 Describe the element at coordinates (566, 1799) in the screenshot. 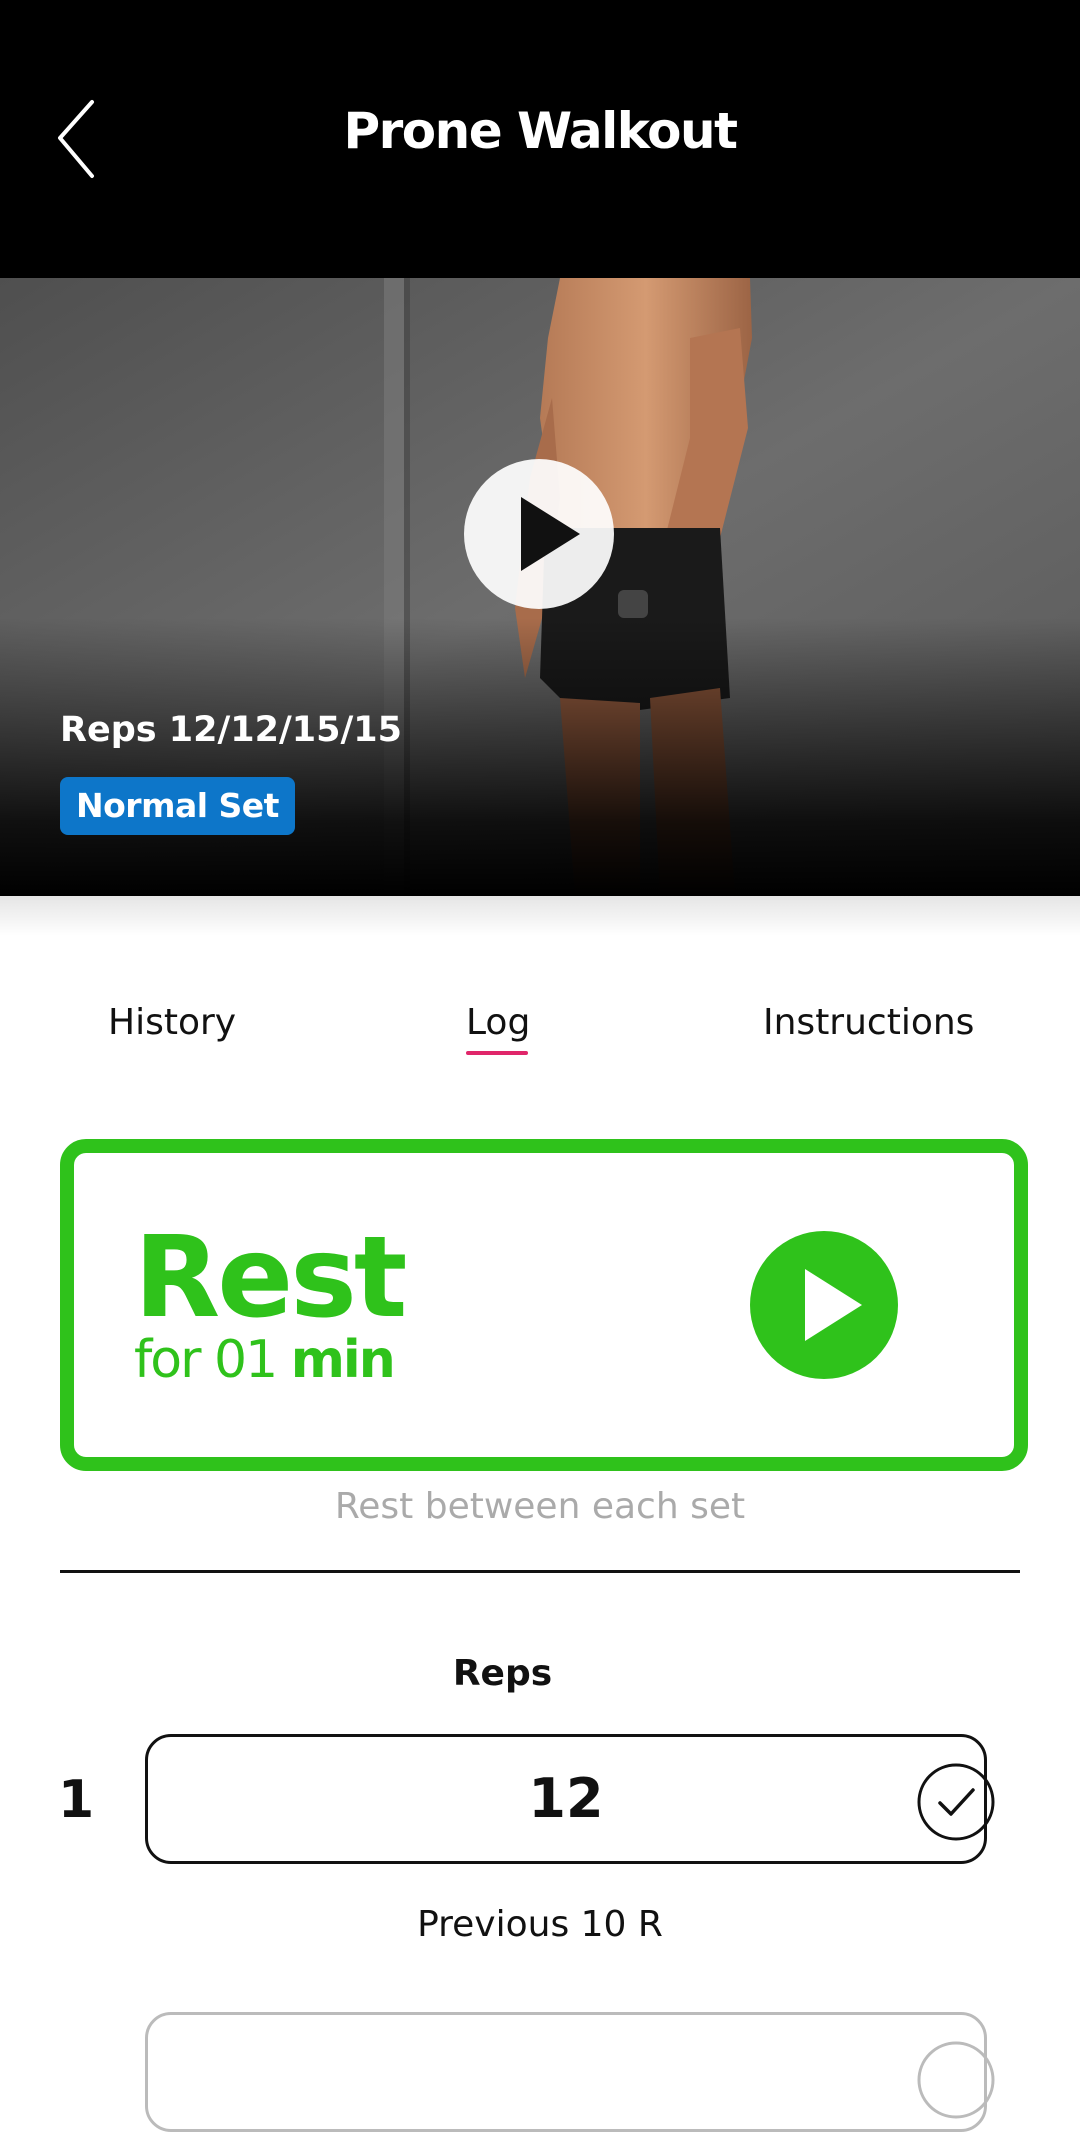

I see `reps-input: 12` at that location.